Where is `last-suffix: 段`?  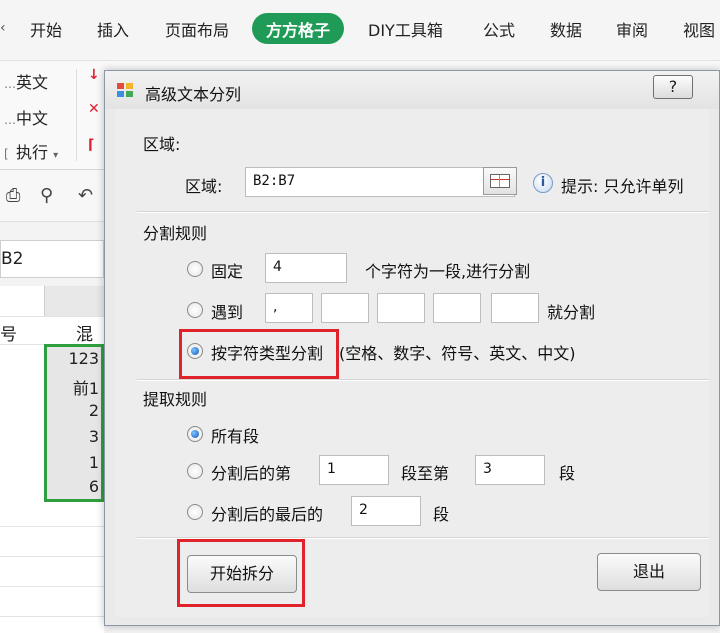 last-suffix: 段 is located at coordinates (441, 514).